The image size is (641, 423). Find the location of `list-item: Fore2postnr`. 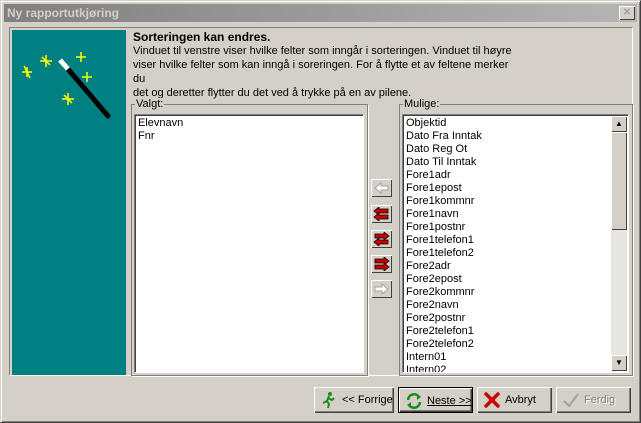

list-item: Fore2postnr is located at coordinates (517, 318).